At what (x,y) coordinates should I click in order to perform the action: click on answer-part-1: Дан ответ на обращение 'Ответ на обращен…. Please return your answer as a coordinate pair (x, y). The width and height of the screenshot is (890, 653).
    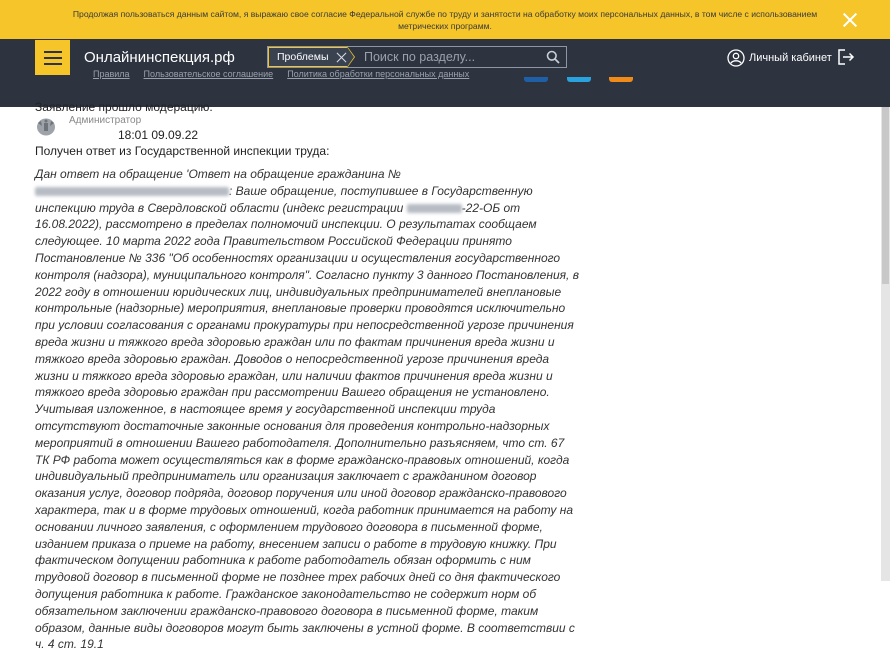
    Looking at the image, I should click on (218, 174).